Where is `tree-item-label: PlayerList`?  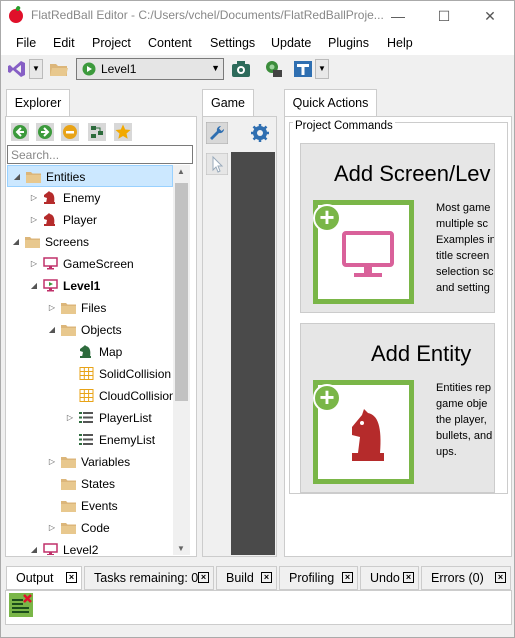 tree-item-label: PlayerList is located at coordinates (125, 418).